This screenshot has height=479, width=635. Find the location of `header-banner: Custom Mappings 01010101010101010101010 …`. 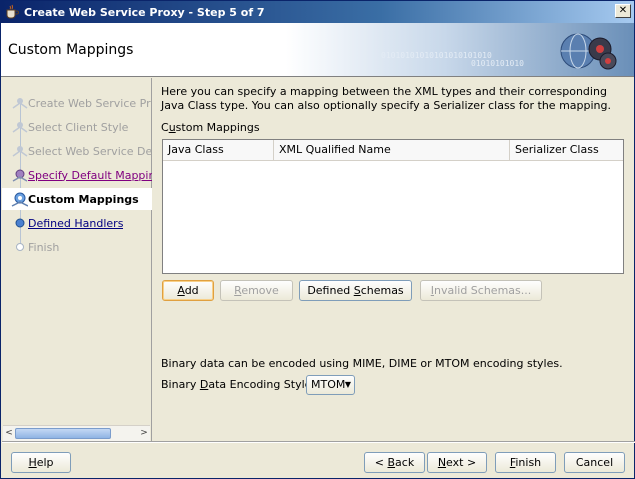

header-banner: Custom Mappings 01010101010101010101010 … is located at coordinates (317, 50).